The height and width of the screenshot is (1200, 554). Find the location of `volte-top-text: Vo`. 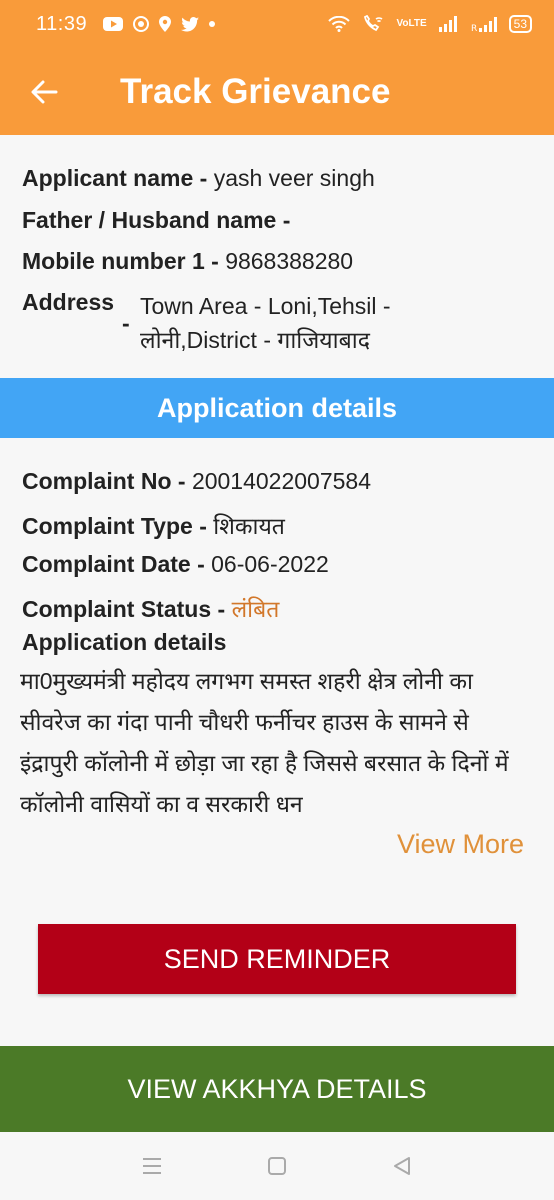

volte-top-text: Vo is located at coordinates (402, 23).